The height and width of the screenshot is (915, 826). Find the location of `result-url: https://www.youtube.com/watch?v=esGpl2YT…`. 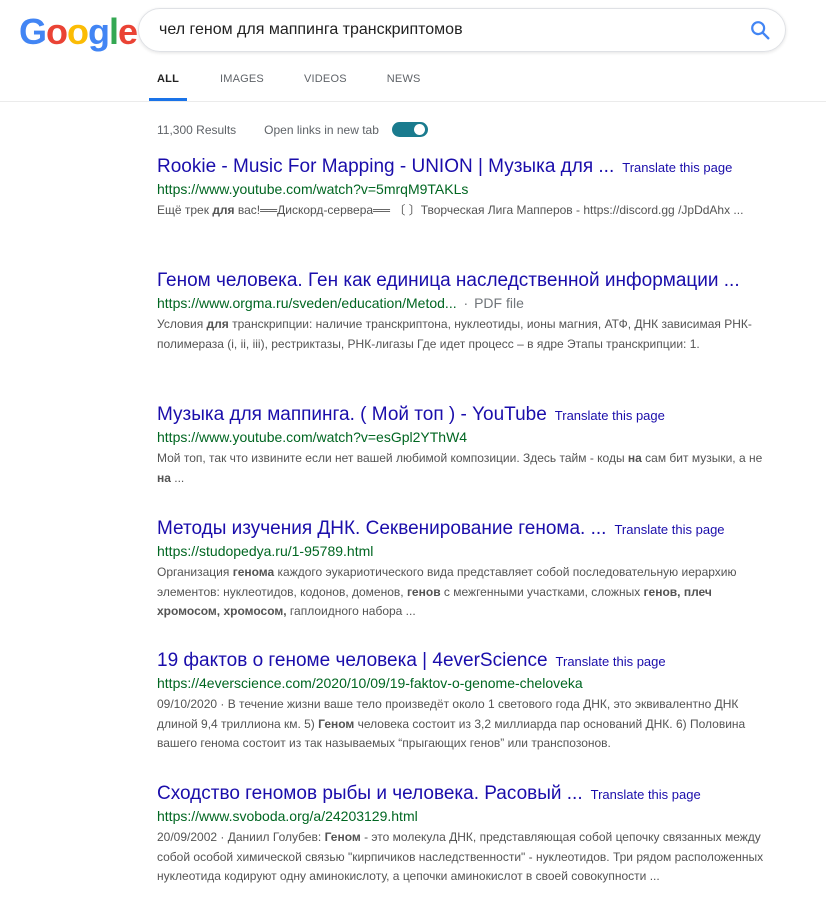

result-url: https://www.youtube.com/watch?v=esGpl2YT… is located at coordinates (312, 437).